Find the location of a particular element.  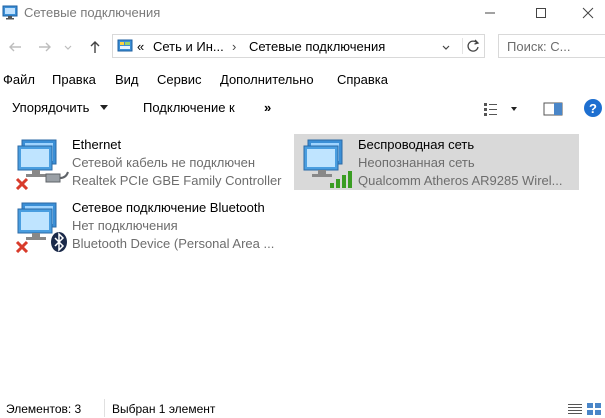

connection-name: Беспроводная сеть is located at coordinates (416, 144).